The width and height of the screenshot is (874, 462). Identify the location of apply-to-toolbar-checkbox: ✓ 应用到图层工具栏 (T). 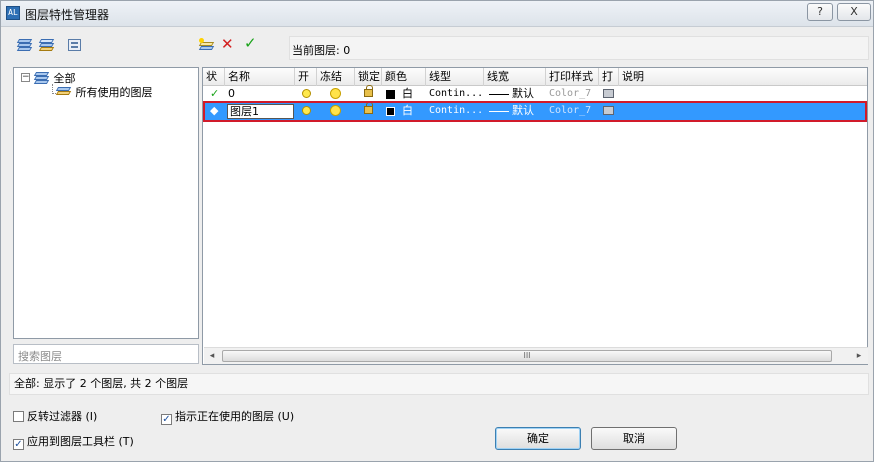
(73, 441).